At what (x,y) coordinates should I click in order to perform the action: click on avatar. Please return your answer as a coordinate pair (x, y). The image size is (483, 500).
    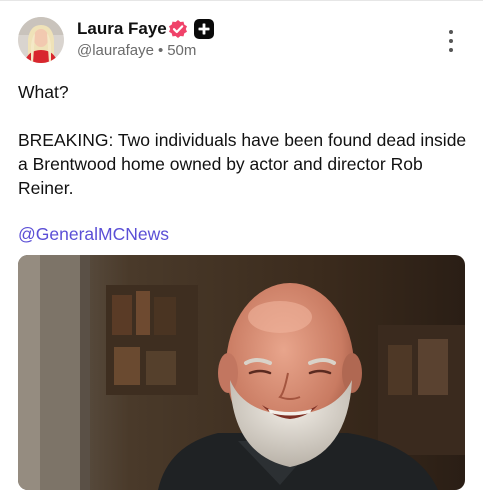
    Looking at the image, I should click on (41, 40).